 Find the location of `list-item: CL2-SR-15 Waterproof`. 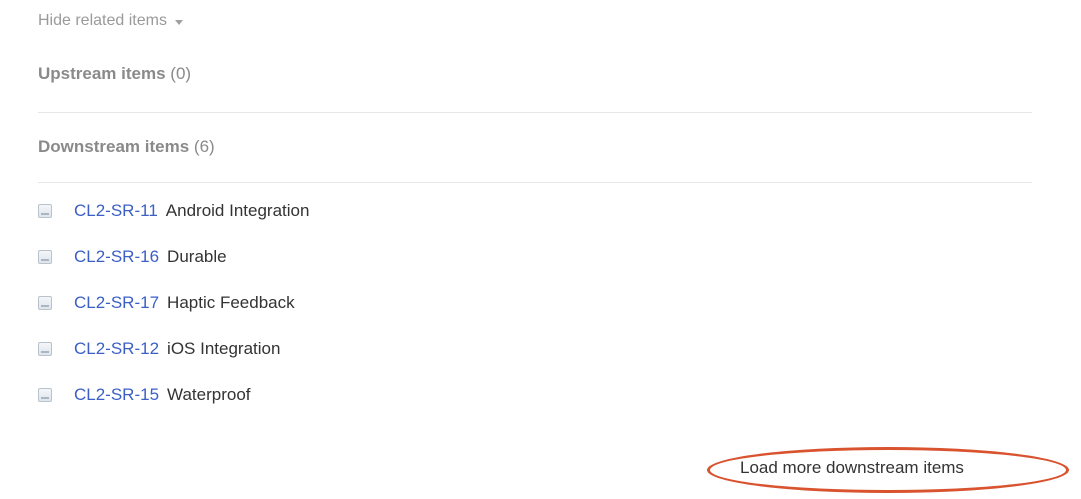

list-item: CL2-SR-15 Waterproof is located at coordinates (173, 395).